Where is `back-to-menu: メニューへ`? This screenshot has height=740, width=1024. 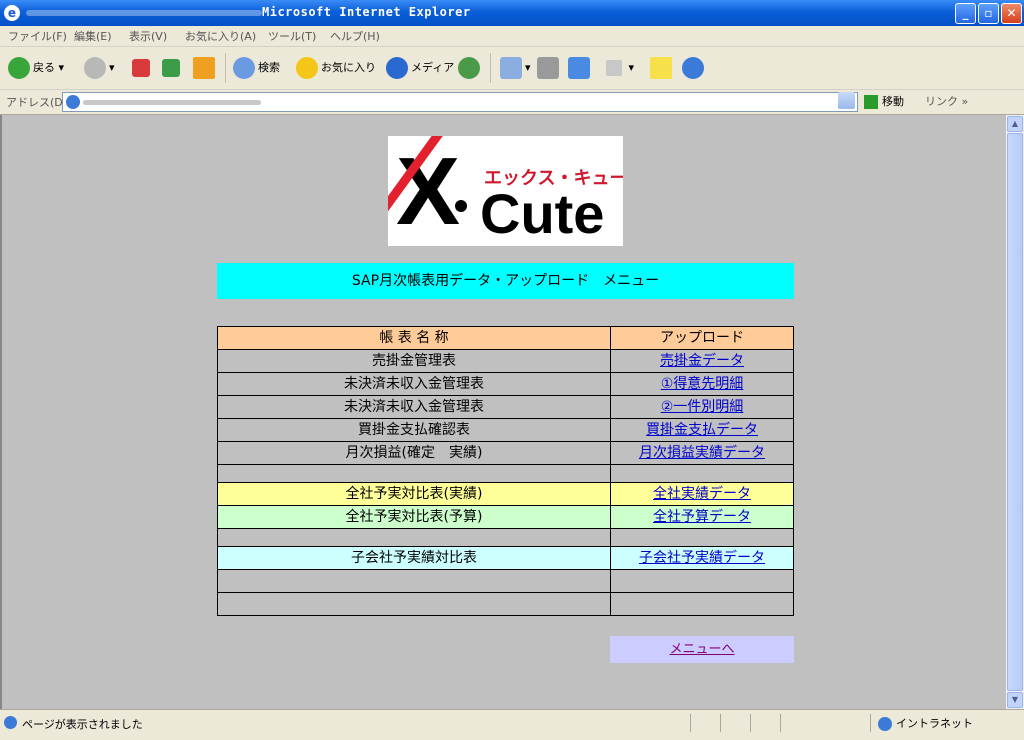
back-to-menu: メニューへ is located at coordinates (702, 649).